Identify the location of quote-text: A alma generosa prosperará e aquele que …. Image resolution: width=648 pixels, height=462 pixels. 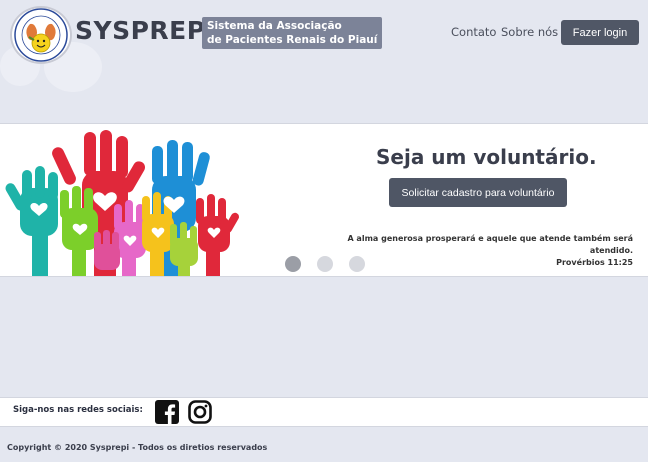
(490, 244).